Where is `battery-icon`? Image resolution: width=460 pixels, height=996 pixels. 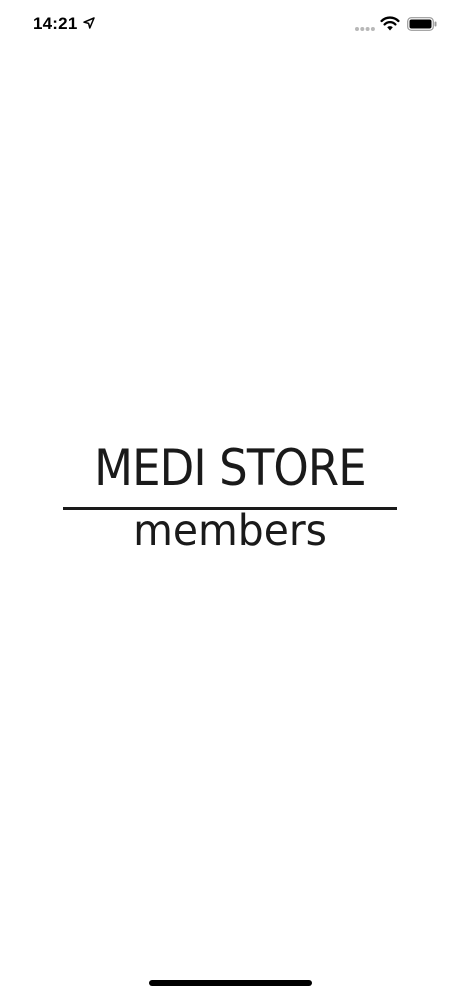 battery-icon is located at coordinates (422, 24).